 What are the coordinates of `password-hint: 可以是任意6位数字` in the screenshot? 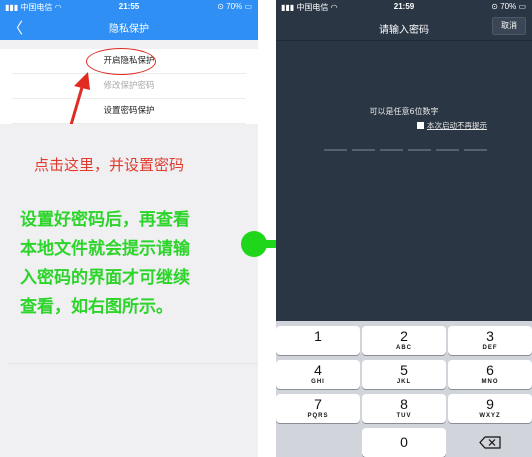 It's located at (404, 111).